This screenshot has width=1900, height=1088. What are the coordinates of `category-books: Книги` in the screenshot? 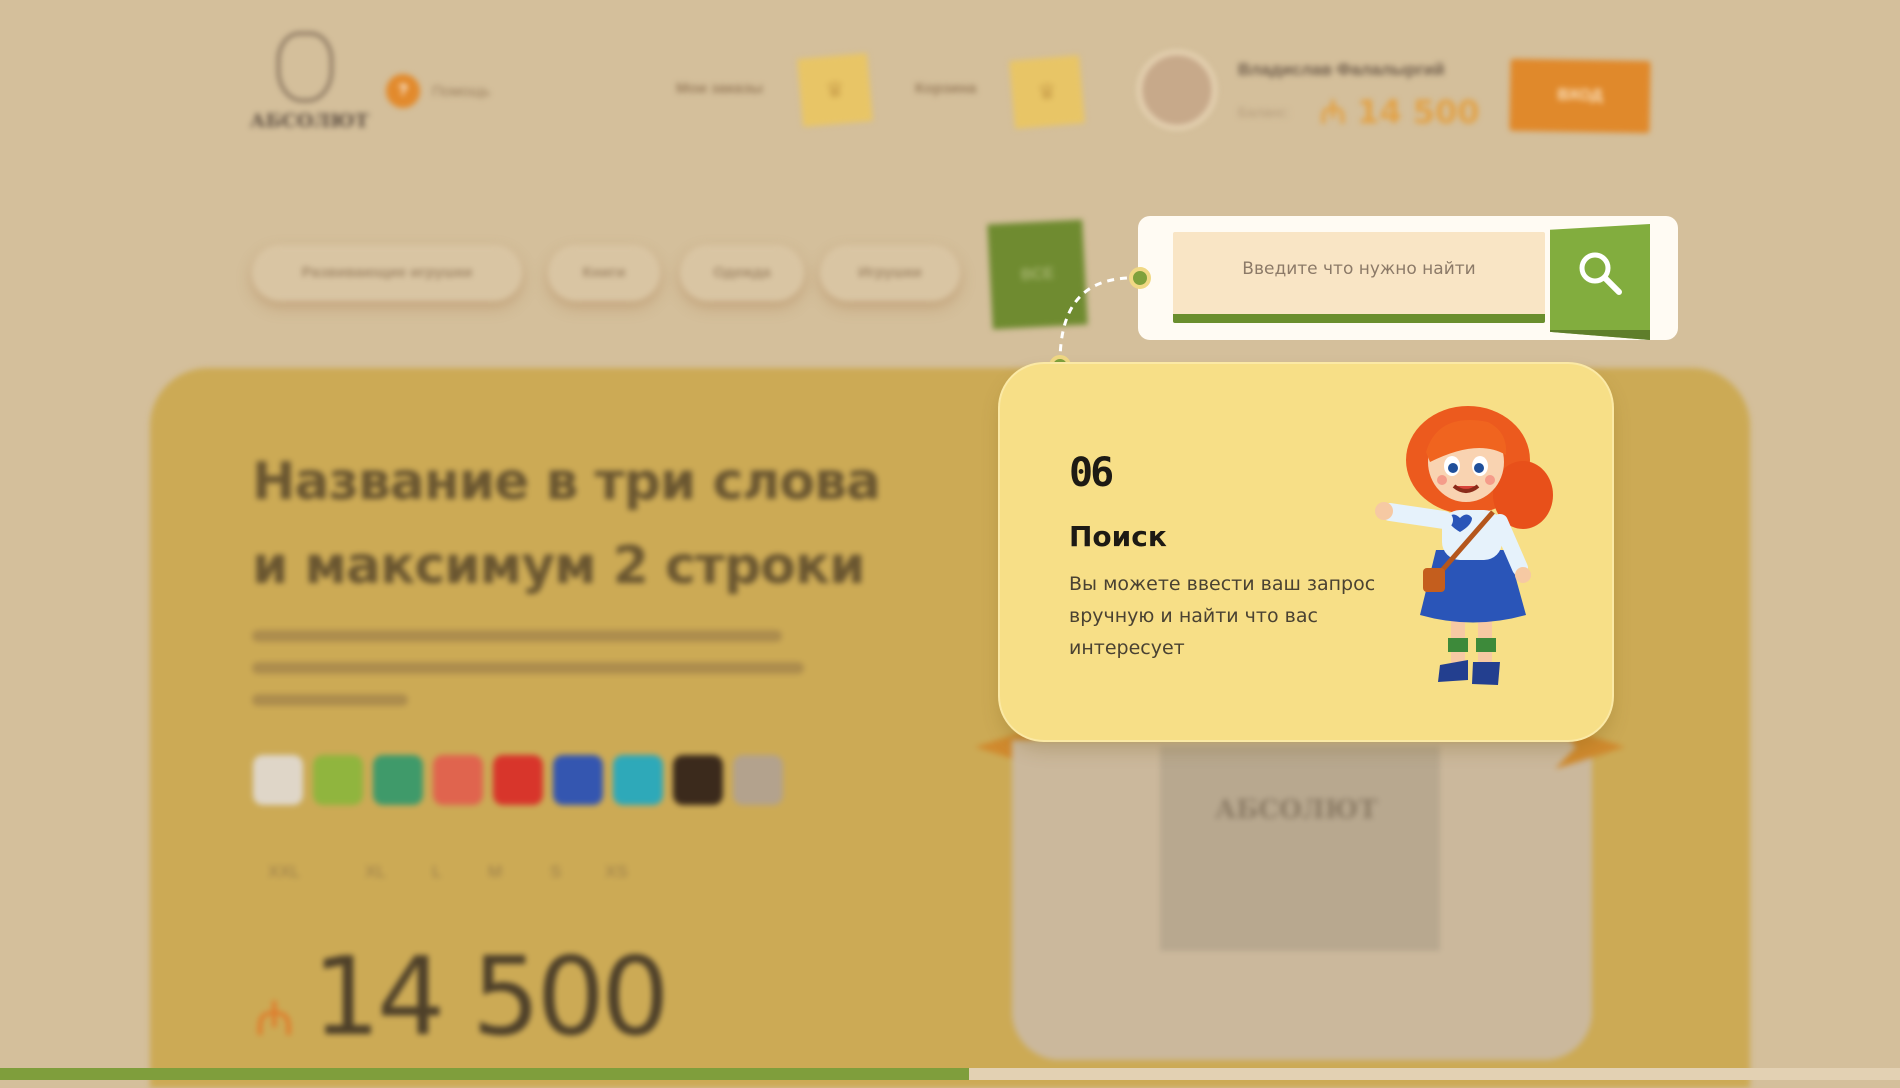 It's located at (604, 273).